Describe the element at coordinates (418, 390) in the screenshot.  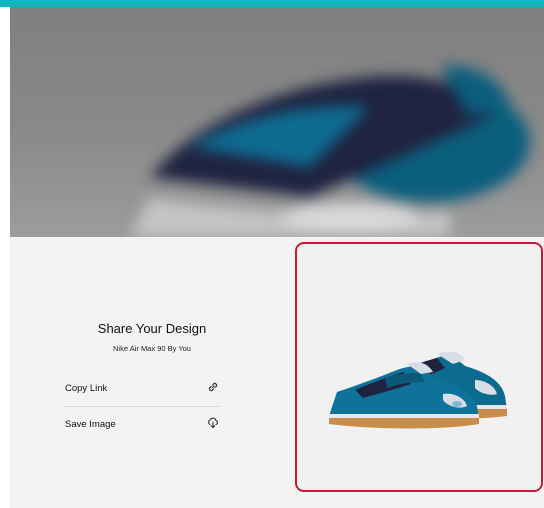
I see `shoe-preview-image` at that location.